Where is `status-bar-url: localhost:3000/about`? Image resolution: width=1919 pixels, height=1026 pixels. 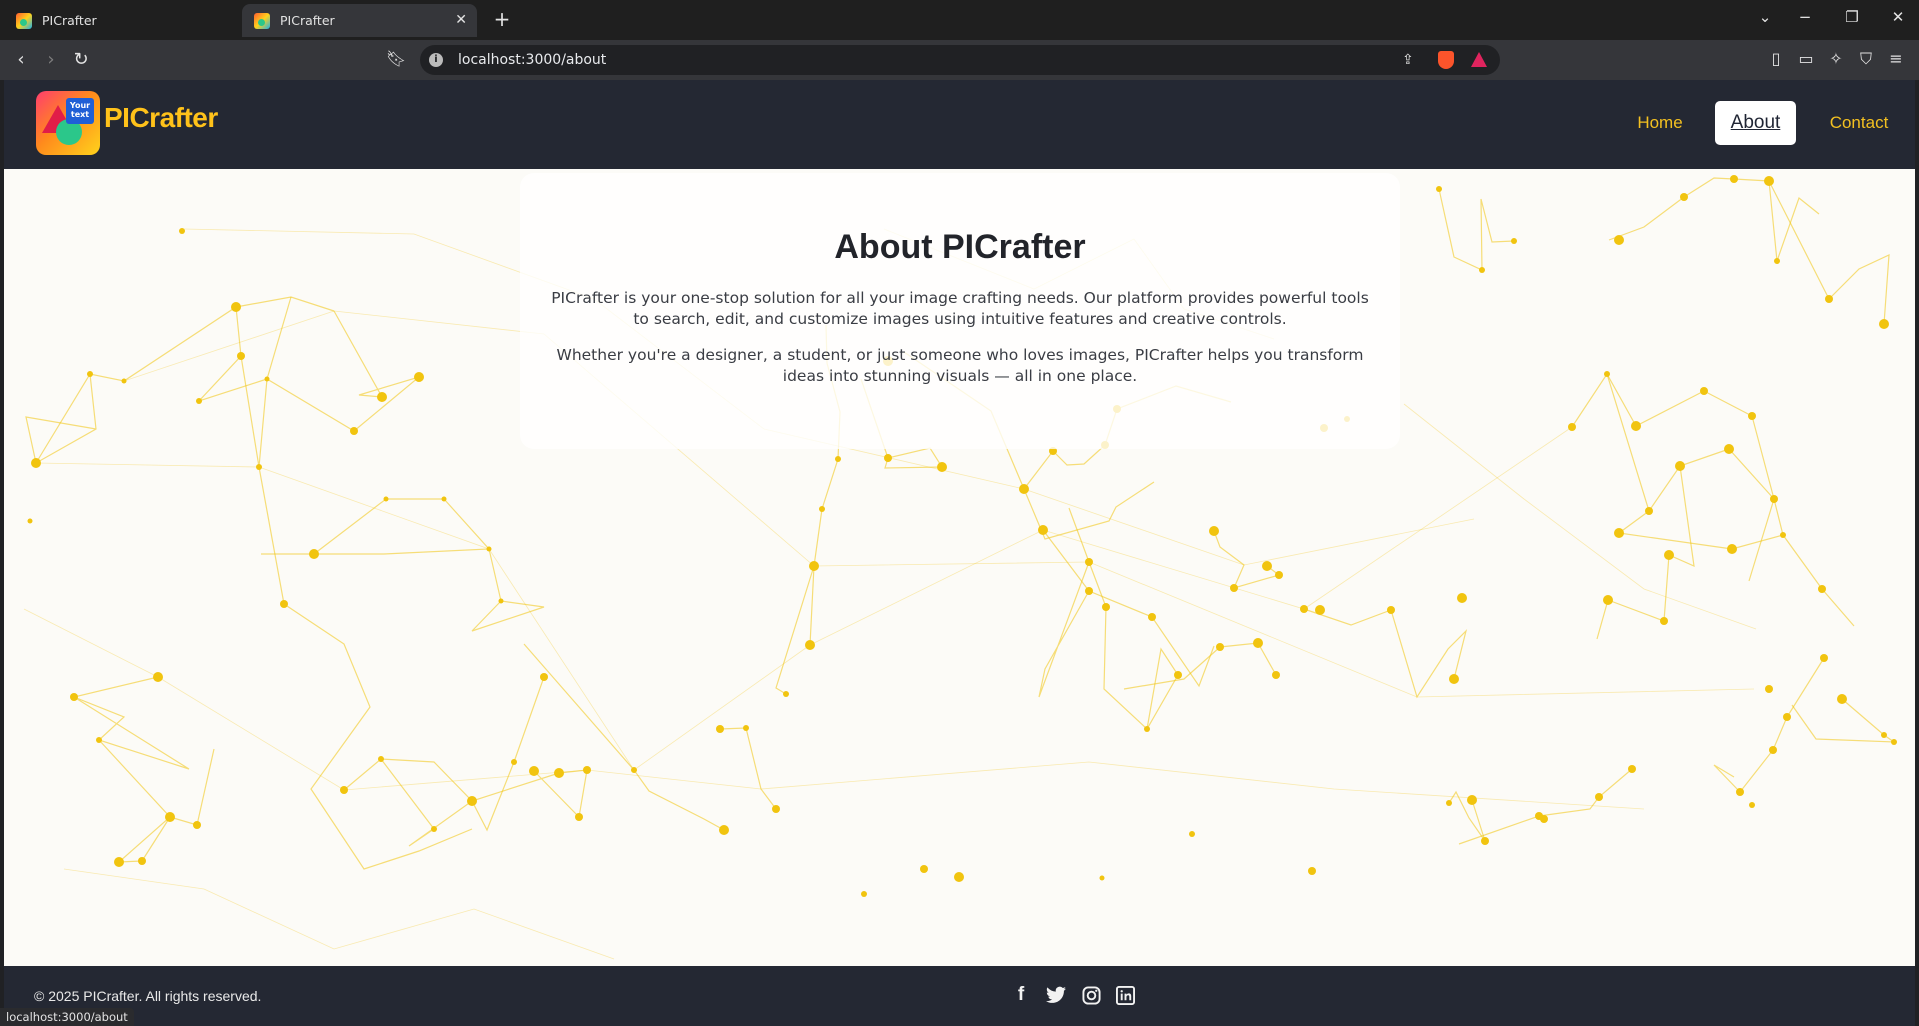
status-bar-url: localhost:3000/about is located at coordinates (67, 1017).